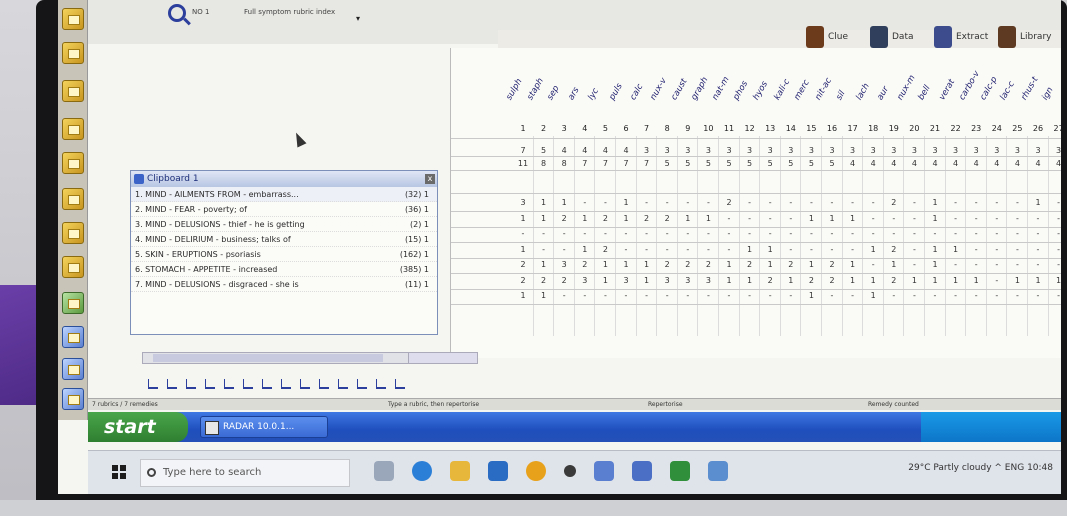  What do you see at coordinates (177, 13) in the screenshot?
I see `search-icon` at bounding box center [177, 13].